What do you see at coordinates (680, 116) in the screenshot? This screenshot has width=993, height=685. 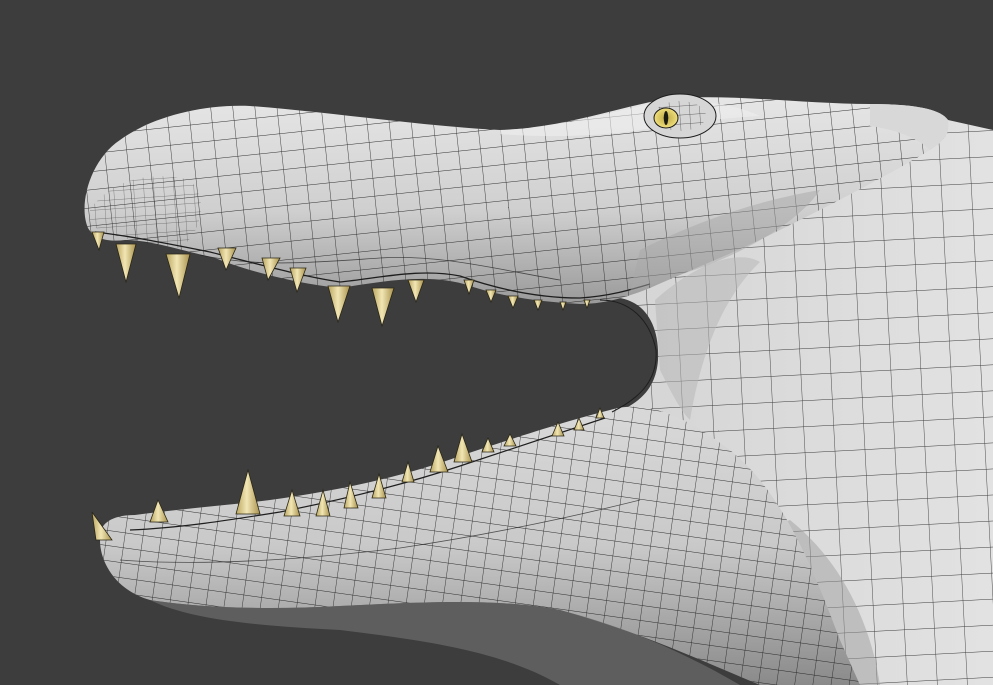 I see `eye` at bounding box center [680, 116].